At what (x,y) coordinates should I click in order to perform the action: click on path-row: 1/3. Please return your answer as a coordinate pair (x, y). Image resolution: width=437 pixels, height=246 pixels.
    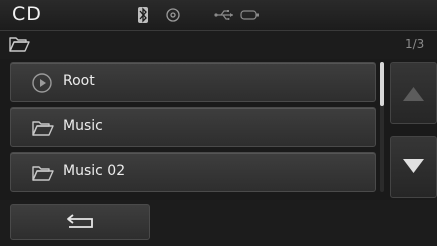
    Looking at the image, I should click on (218, 45).